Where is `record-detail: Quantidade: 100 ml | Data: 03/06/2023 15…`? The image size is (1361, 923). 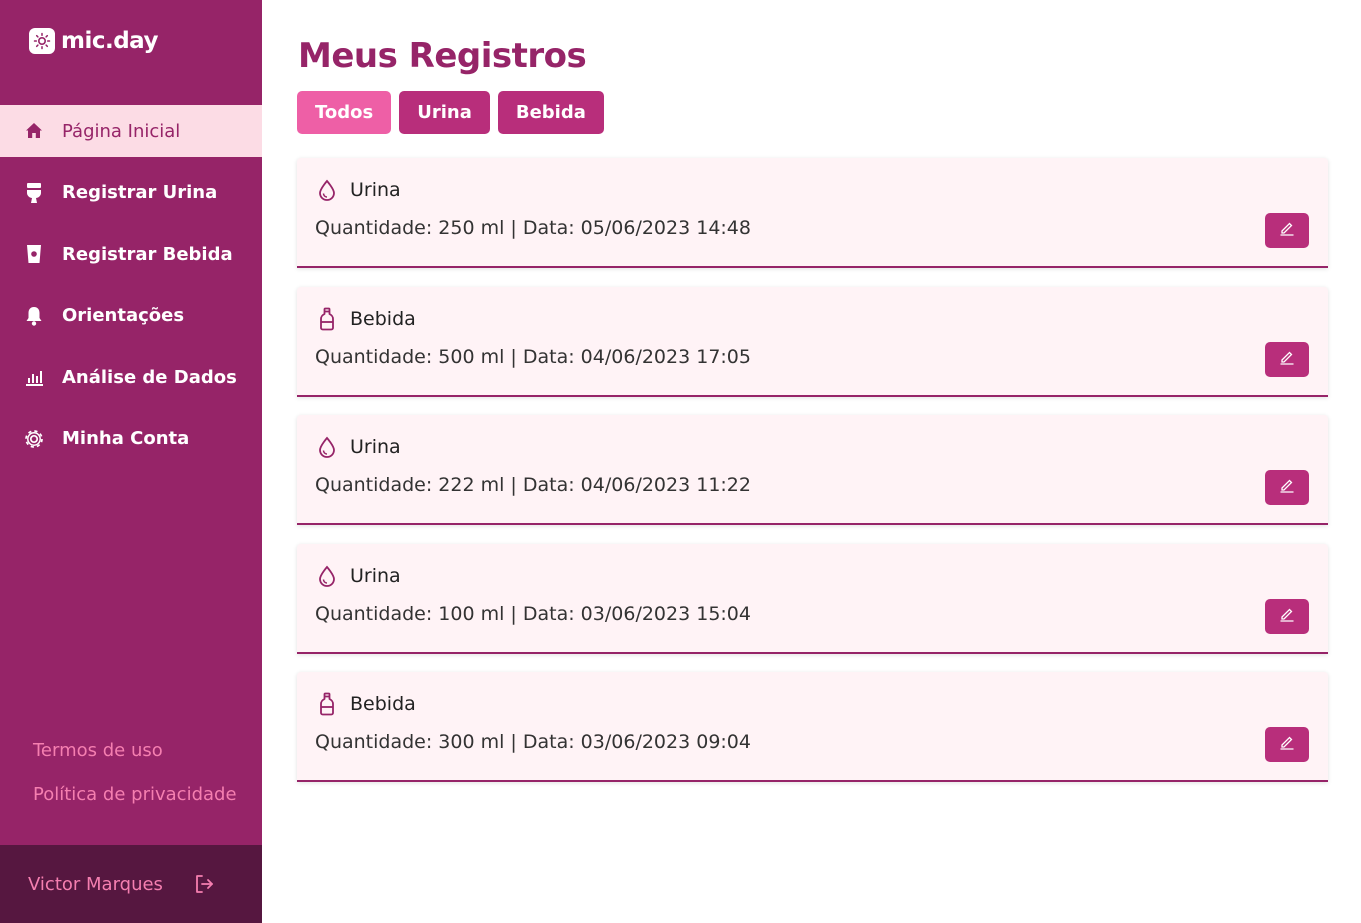
record-detail: Quantidade: 100 ml | Data: 03/06/2023 15… is located at coordinates (533, 613).